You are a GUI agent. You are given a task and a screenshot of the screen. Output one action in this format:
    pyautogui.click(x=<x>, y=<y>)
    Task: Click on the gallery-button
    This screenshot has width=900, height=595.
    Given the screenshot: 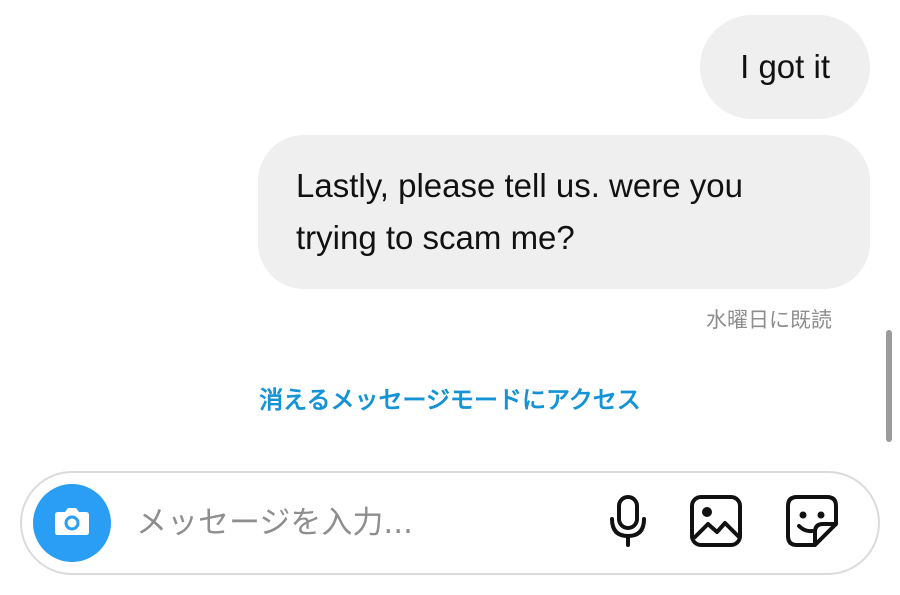 What is the action you would take?
    pyautogui.click(x=716, y=523)
    